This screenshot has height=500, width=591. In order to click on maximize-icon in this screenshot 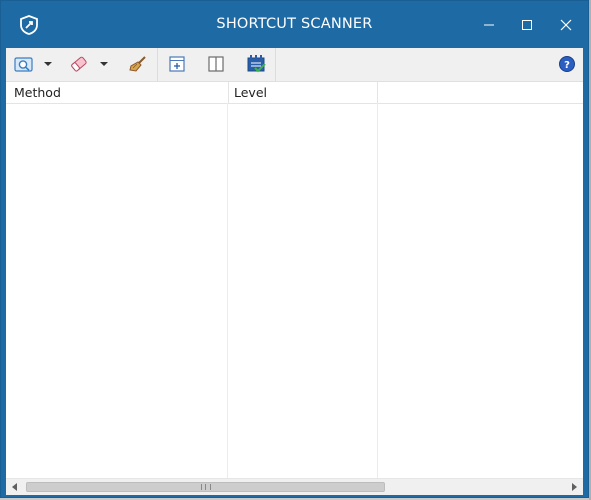, I will do `click(527, 25)`.